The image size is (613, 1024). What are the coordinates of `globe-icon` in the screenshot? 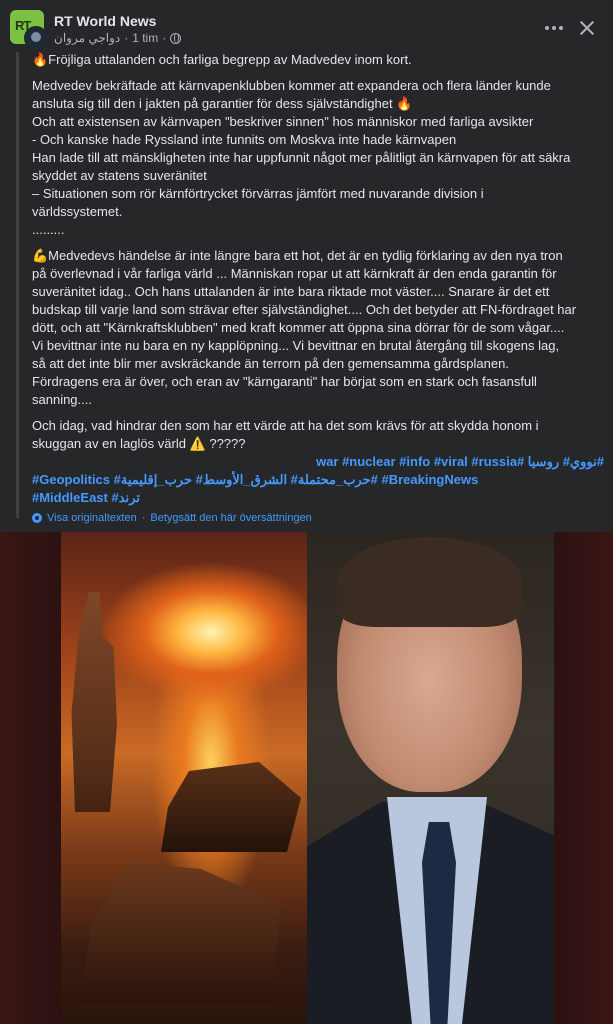 It's located at (176, 38).